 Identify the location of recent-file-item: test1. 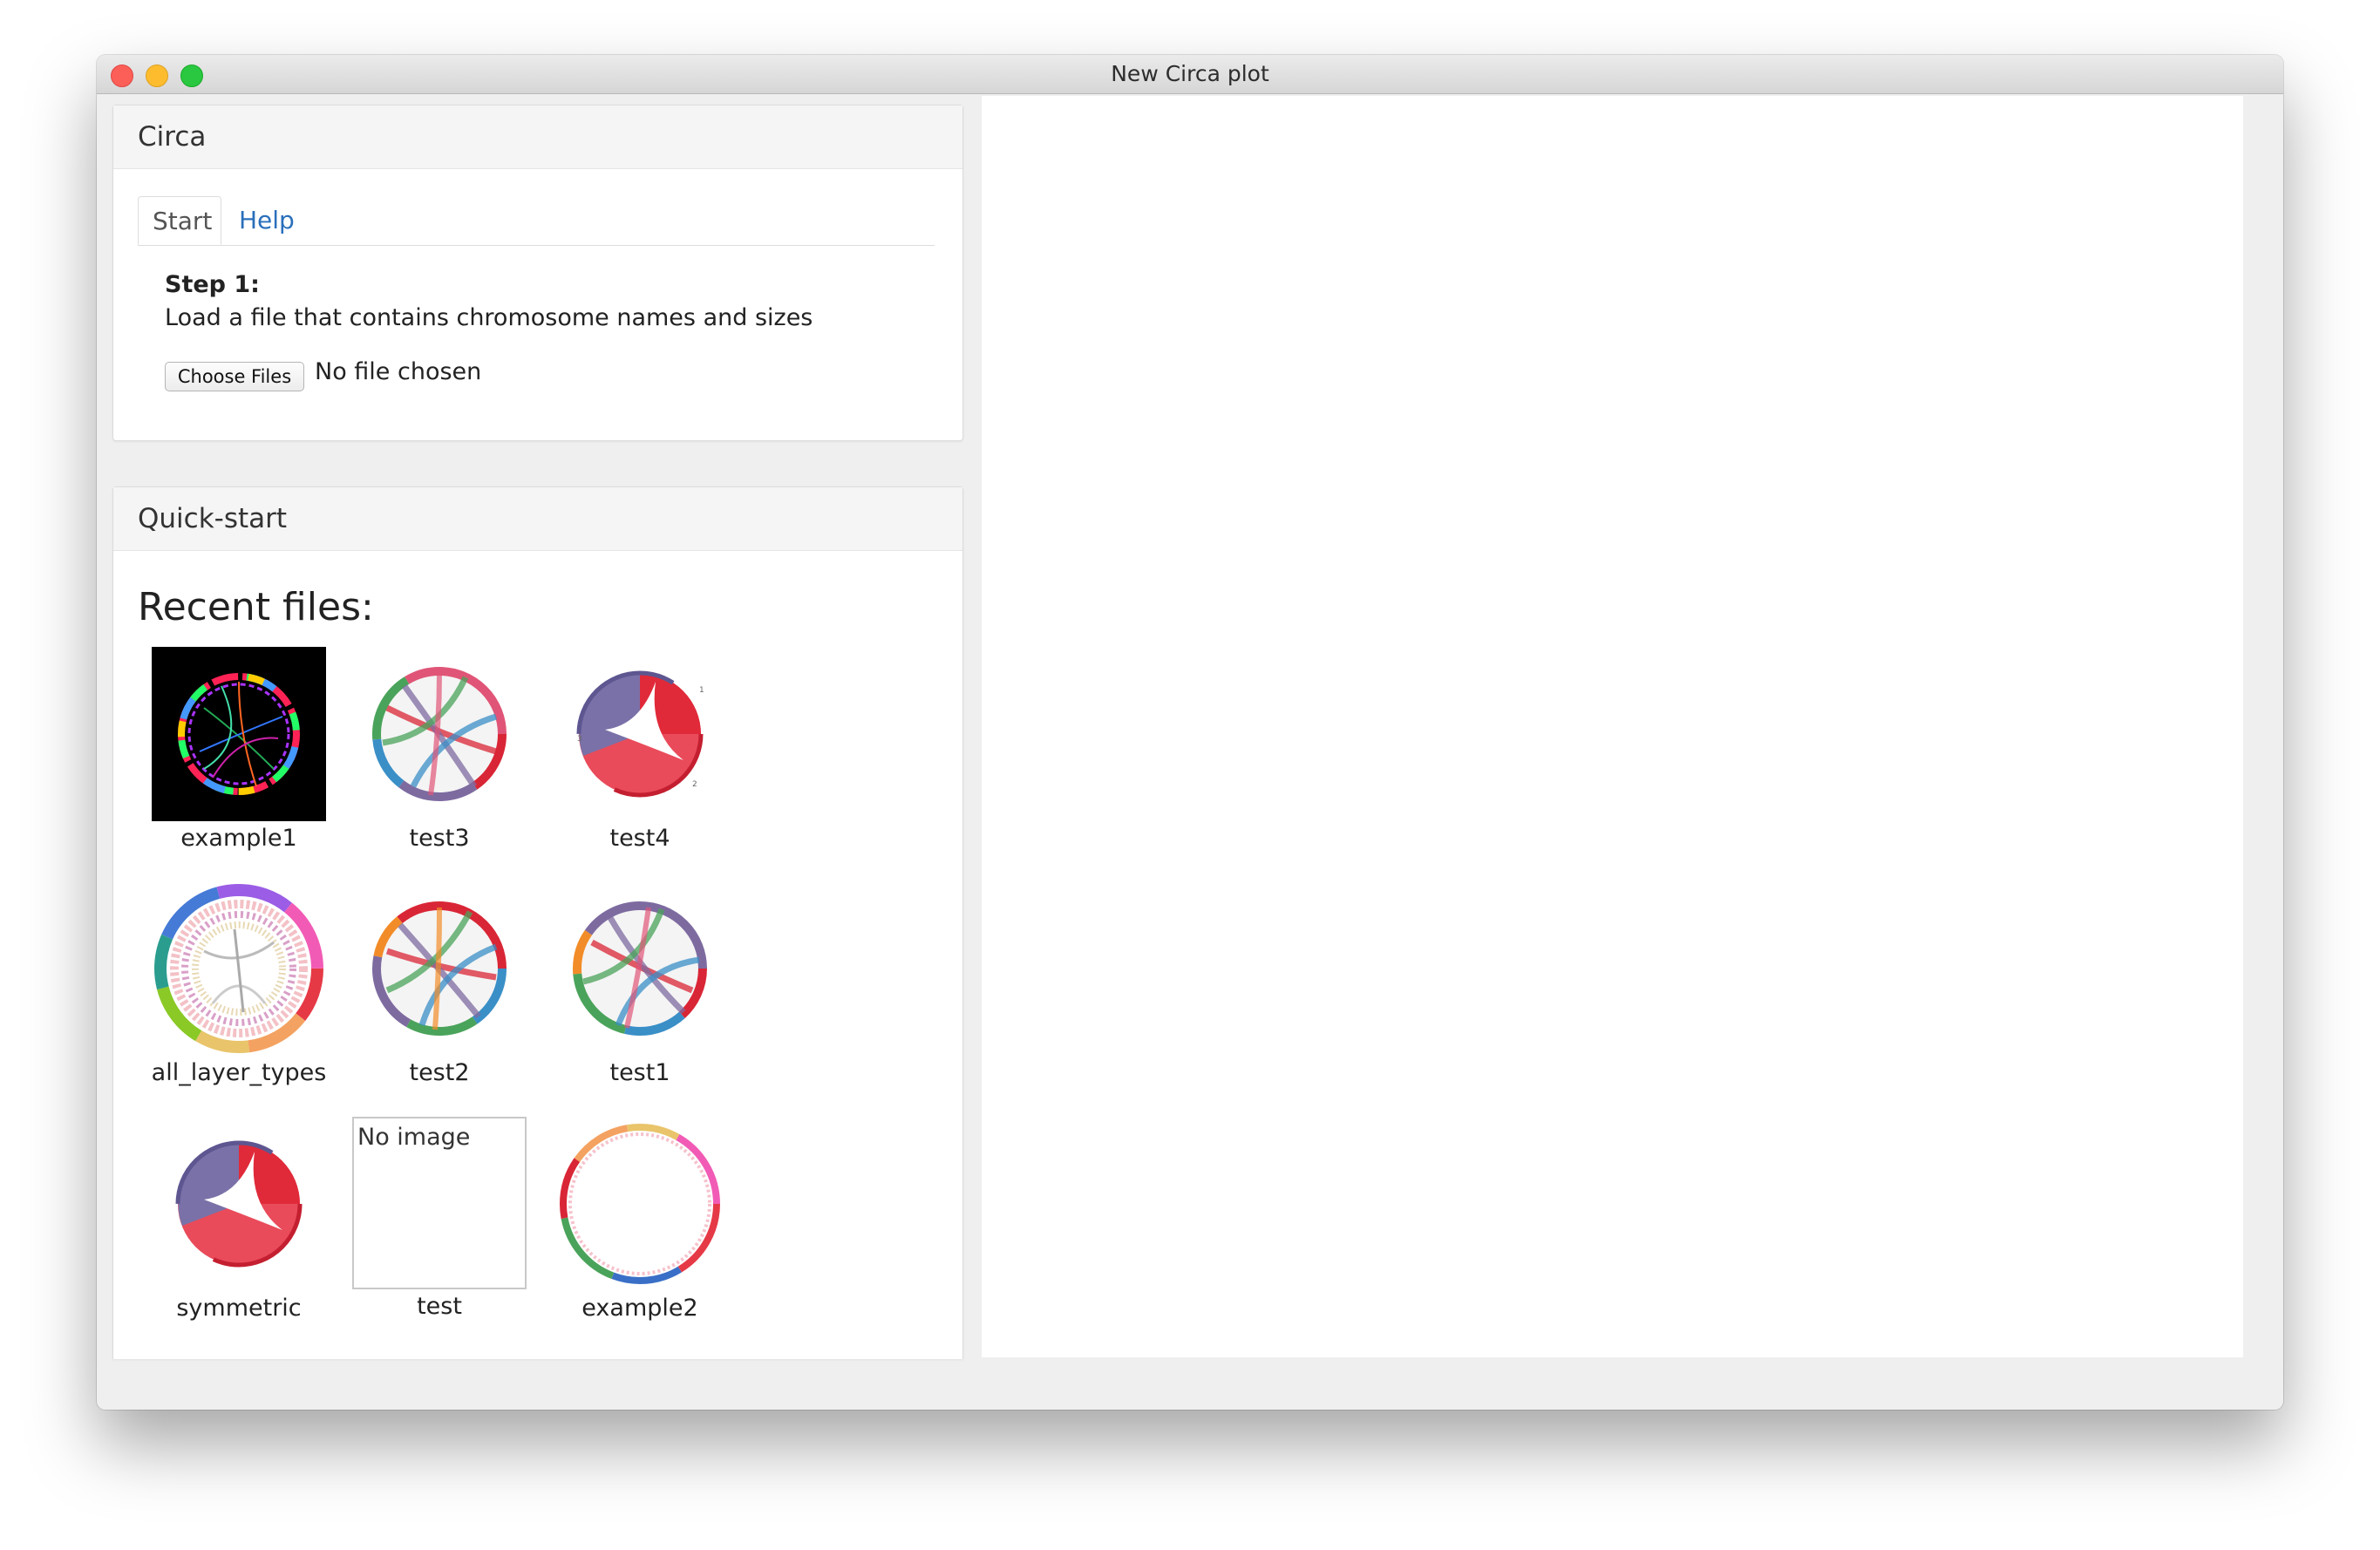
(640, 983).